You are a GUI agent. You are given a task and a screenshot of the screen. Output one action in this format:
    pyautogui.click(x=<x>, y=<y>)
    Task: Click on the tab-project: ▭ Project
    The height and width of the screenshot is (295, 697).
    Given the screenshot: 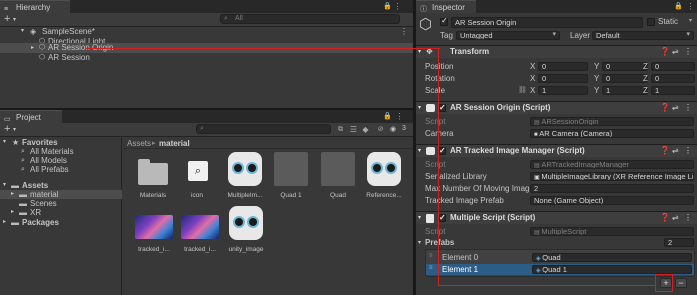 What is the action you would take?
    pyautogui.click(x=31, y=116)
    